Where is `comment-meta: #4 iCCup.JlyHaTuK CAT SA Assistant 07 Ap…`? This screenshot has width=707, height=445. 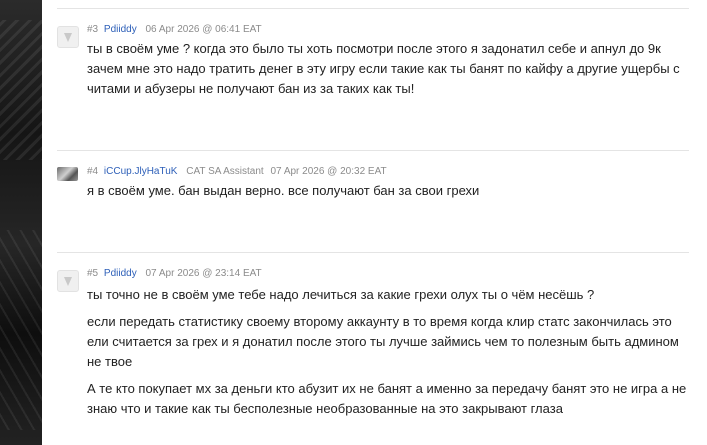 comment-meta: #4 iCCup.JlyHaTuK CAT SA Assistant 07 Ap… is located at coordinates (237, 171).